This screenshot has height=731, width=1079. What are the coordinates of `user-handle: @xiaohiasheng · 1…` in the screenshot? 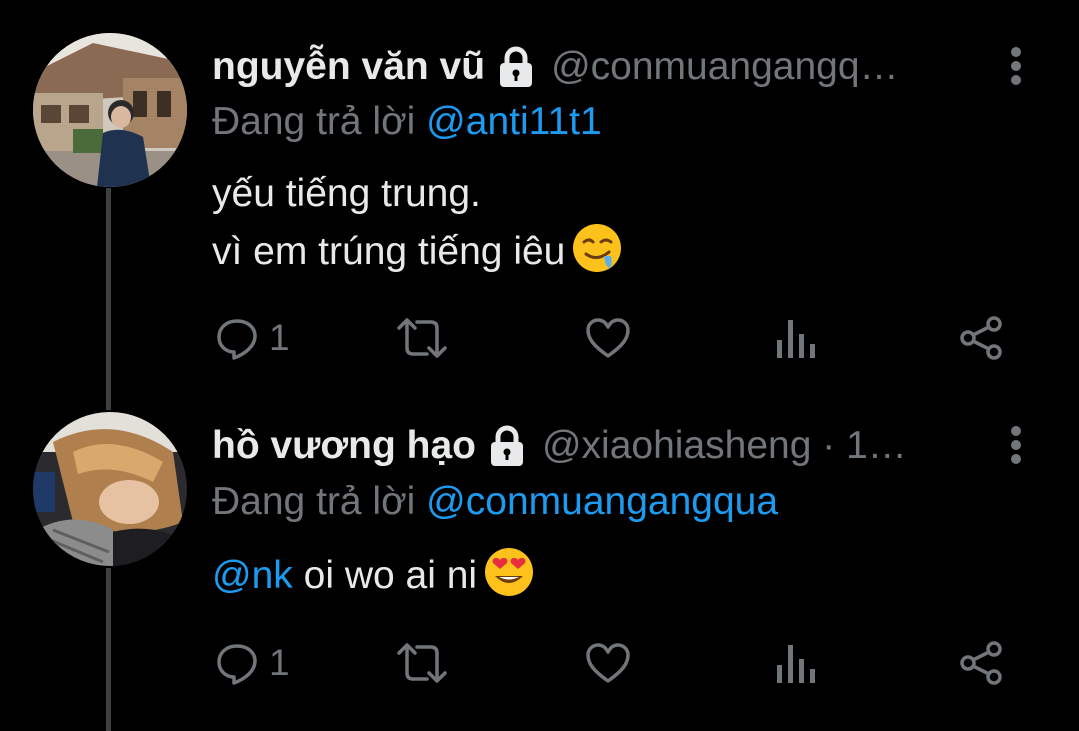 It's located at (724, 446).